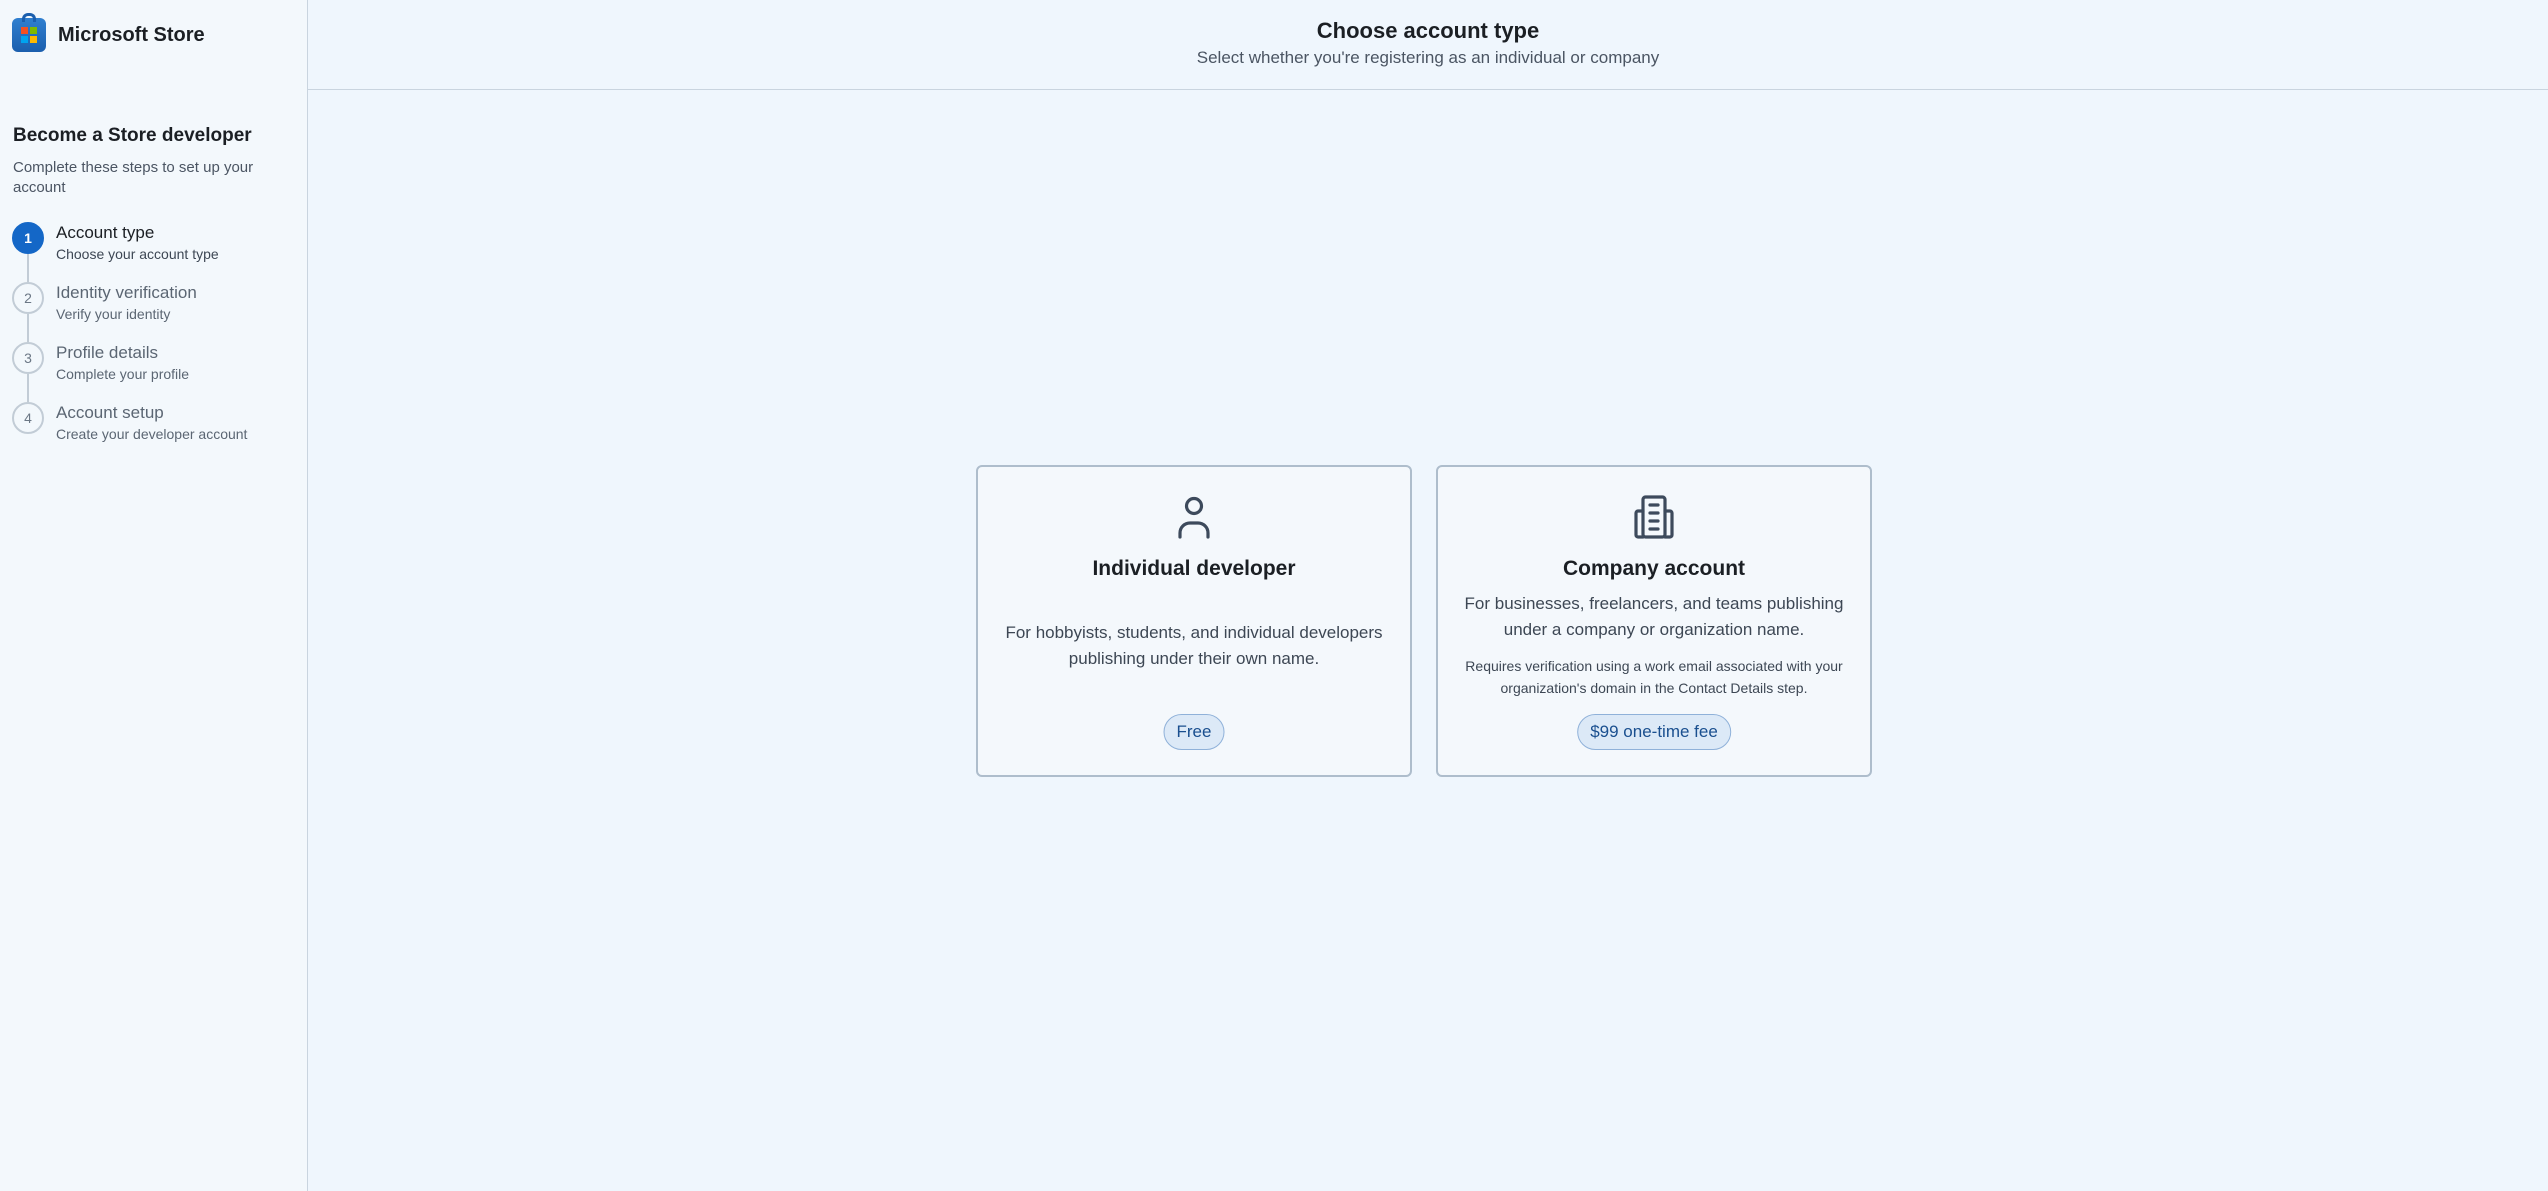 The width and height of the screenshot is (2548, 1191). I want to click on step-profile-details: 3 Profile details Complete your profile, so click(157, 372).